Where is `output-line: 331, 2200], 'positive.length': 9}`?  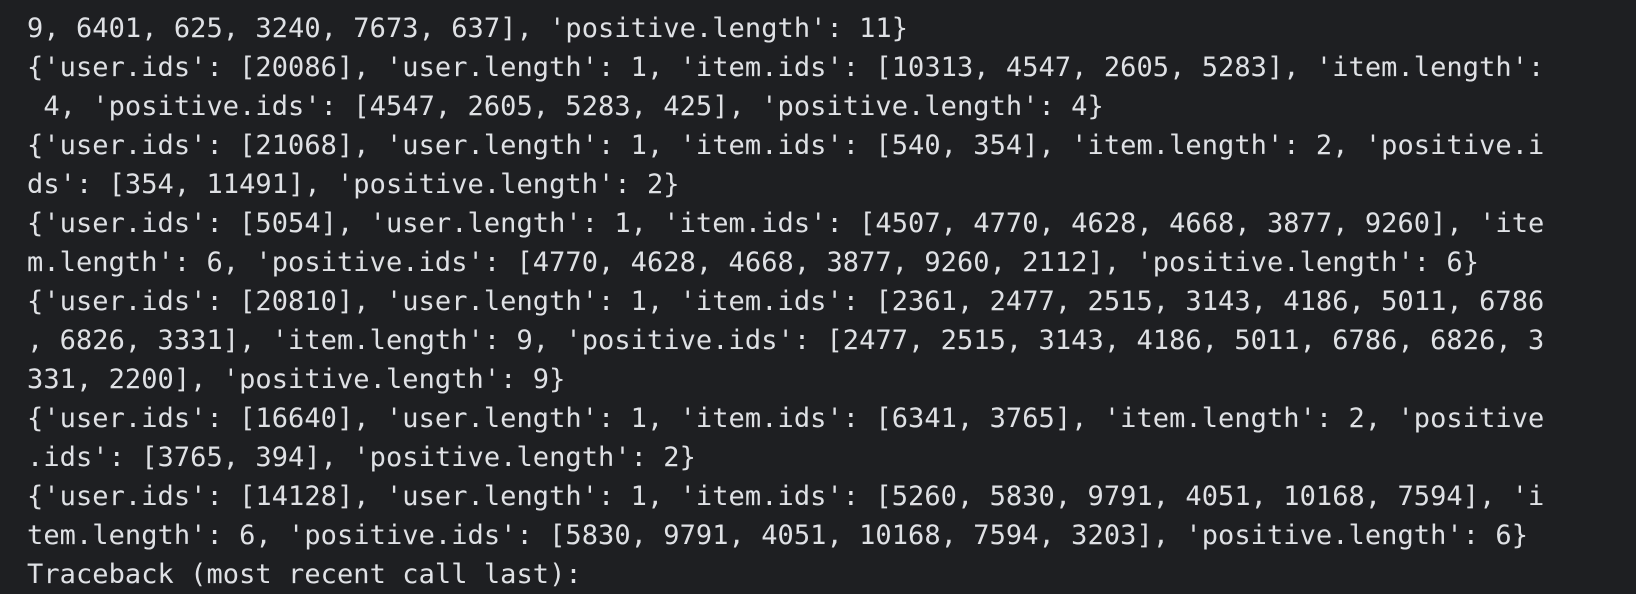 output-line: 331, 2200], 'positive.length': 9} is located at coordinates (296, 379).